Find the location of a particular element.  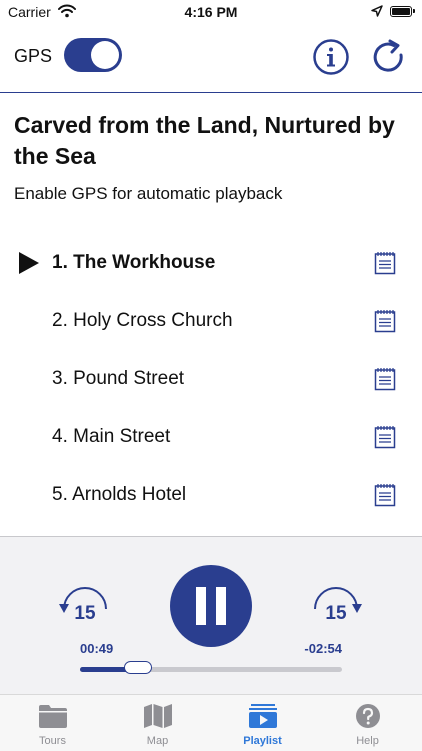

track-row: 3. Pound Street is located at coordinates (211, 379).